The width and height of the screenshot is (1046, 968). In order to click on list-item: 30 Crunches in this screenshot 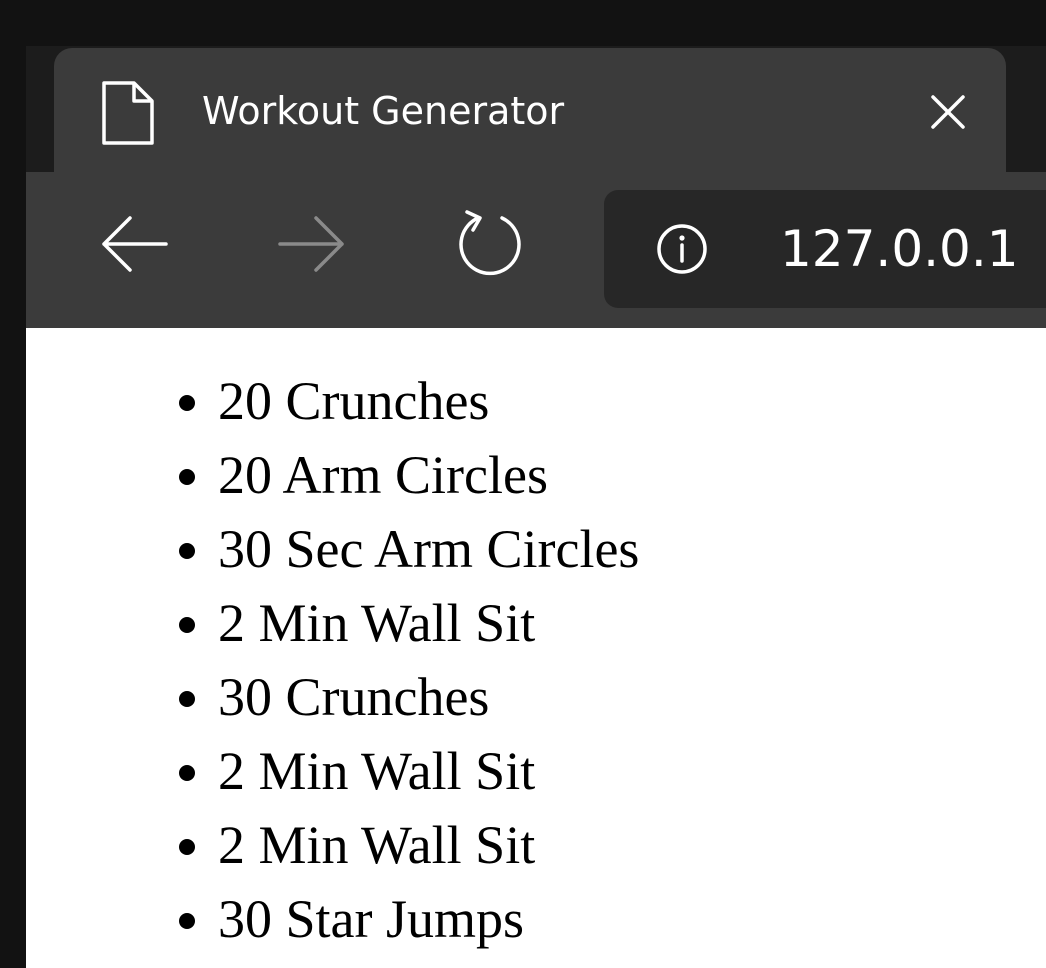, I will do `click(428, 697)`.